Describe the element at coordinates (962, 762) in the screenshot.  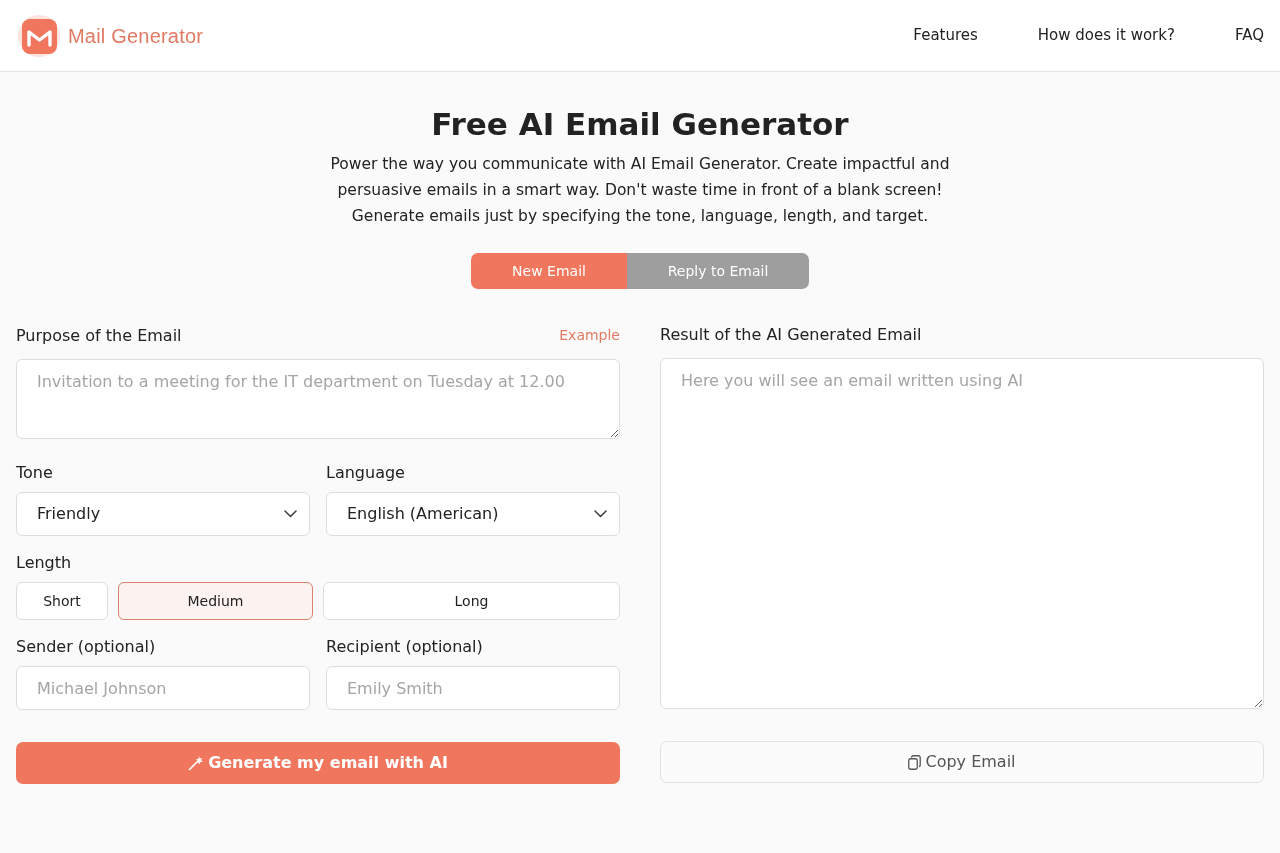
I see `copy-email-button: Copy Email` at that location.